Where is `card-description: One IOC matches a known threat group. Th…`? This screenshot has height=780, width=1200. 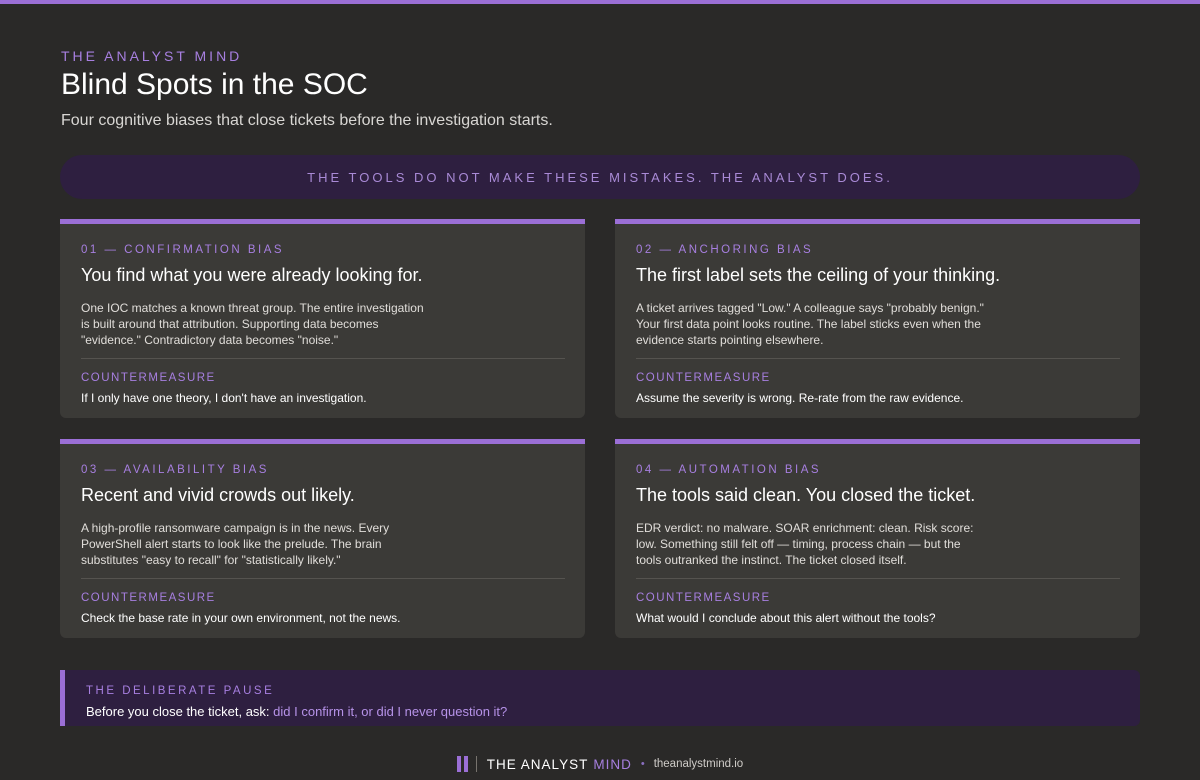
card-description: One IOC matches a known threat group. Th… is located at coordinates (252, 324).